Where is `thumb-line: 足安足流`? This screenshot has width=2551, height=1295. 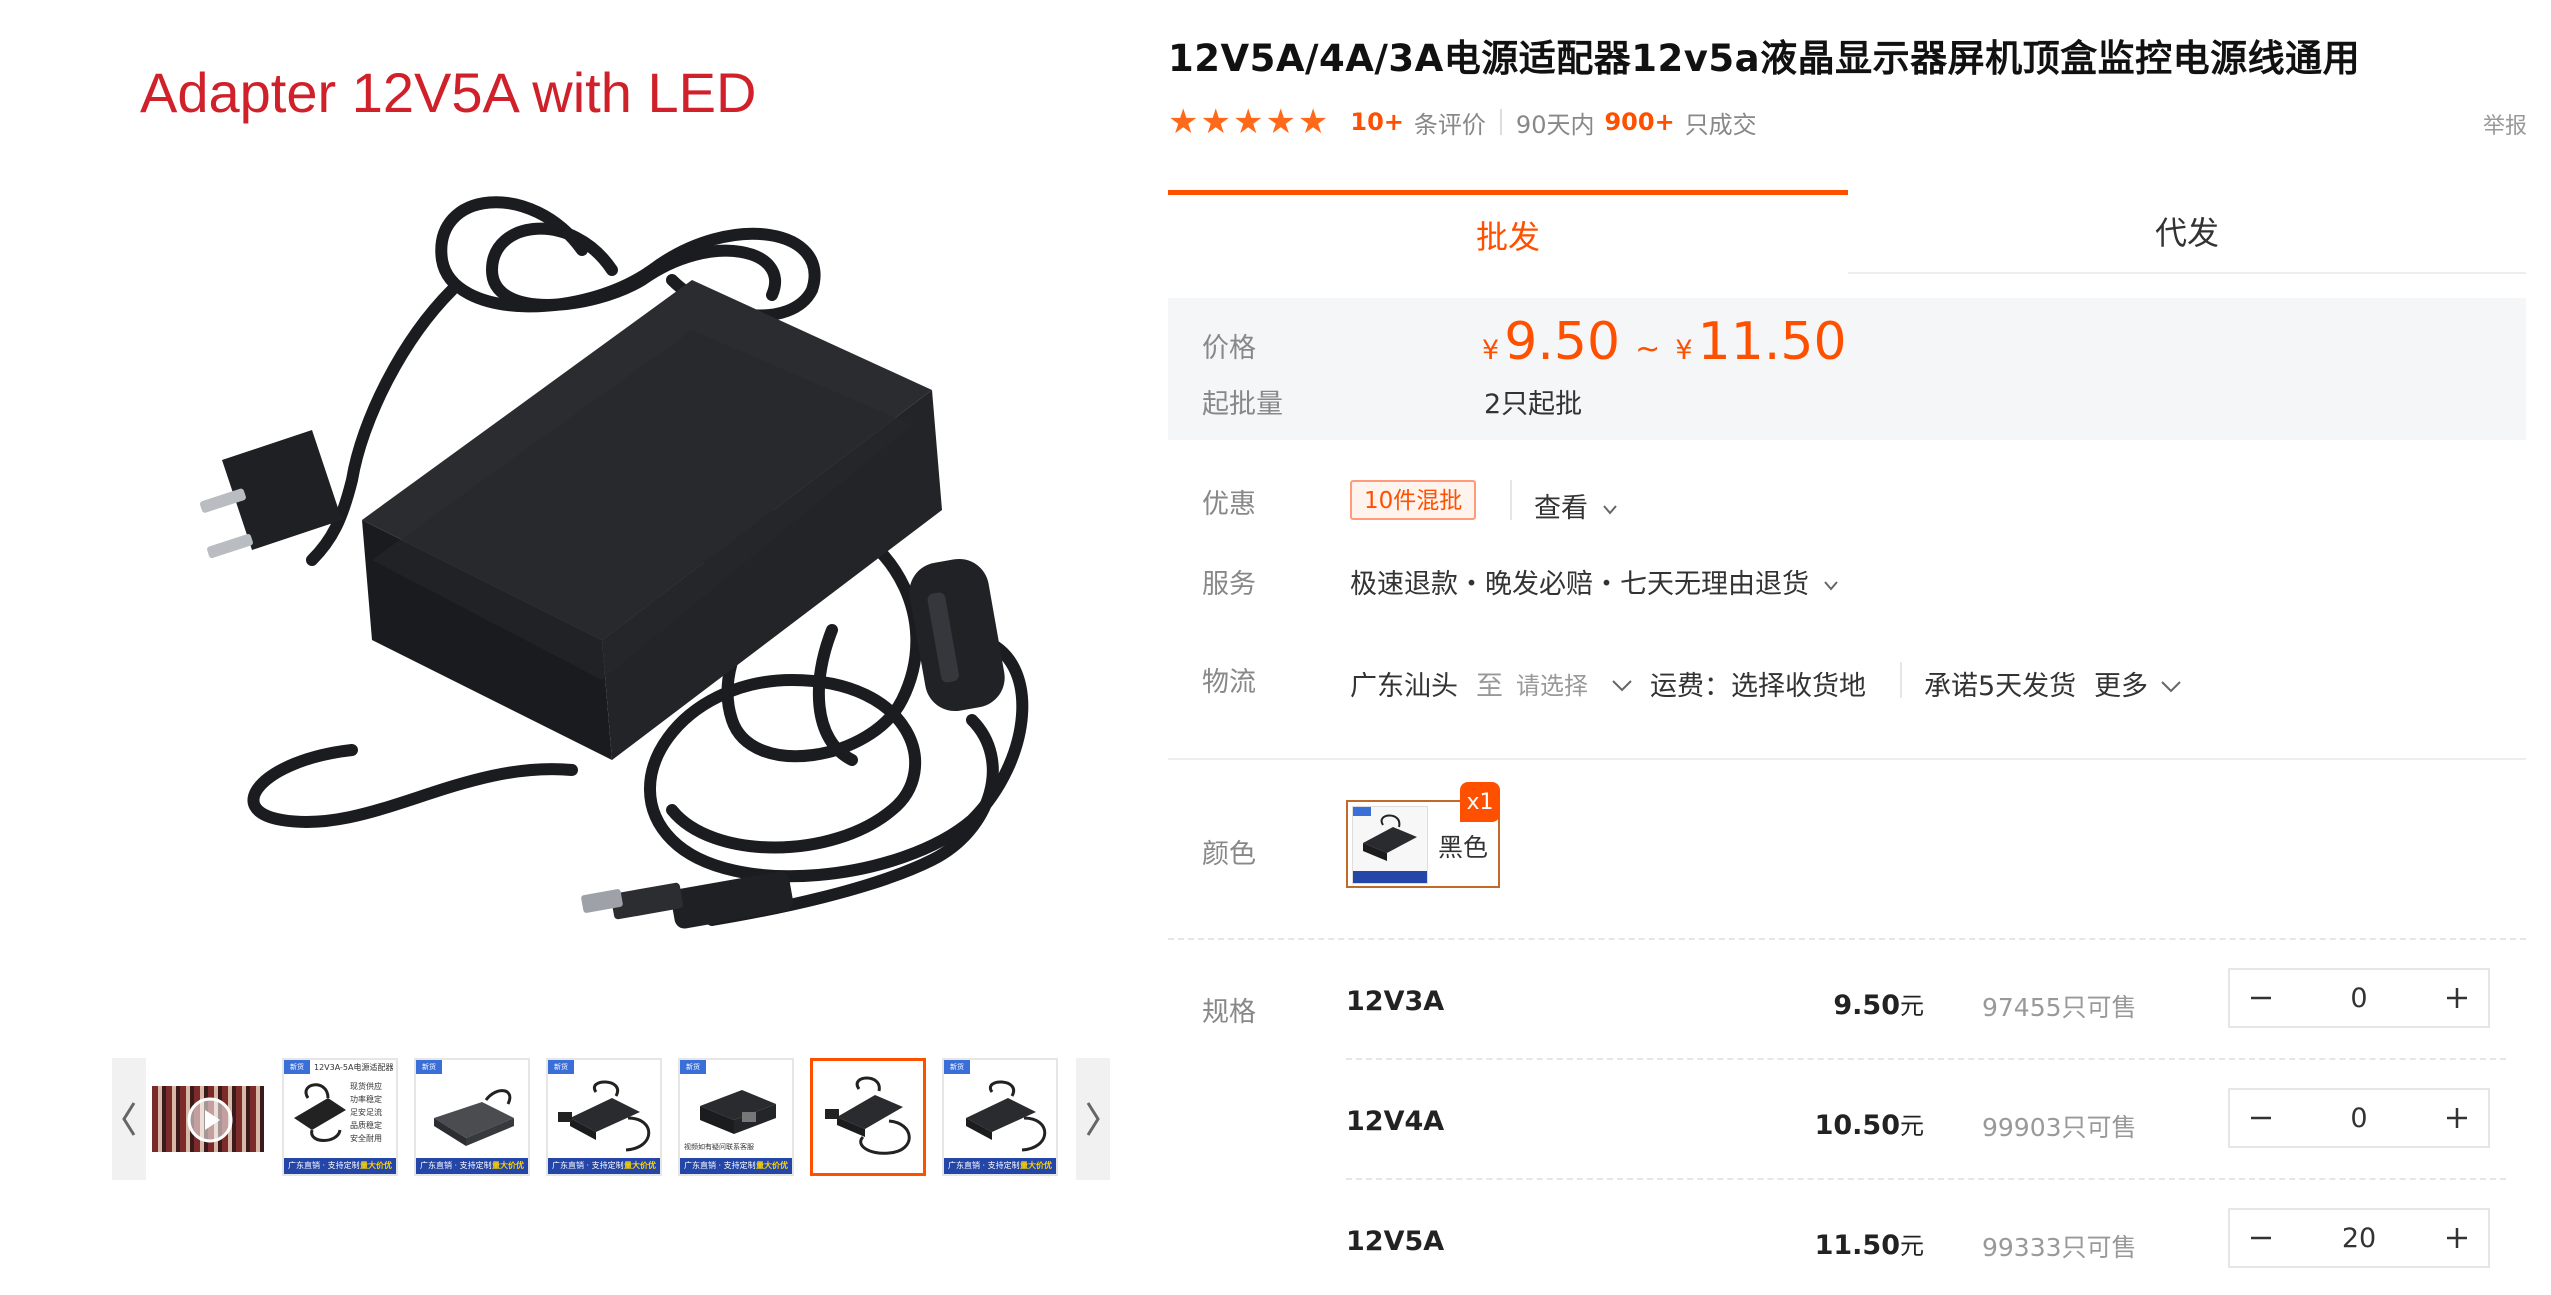
thumb-line: 足安足流 is located at coordinates (366, 1112).